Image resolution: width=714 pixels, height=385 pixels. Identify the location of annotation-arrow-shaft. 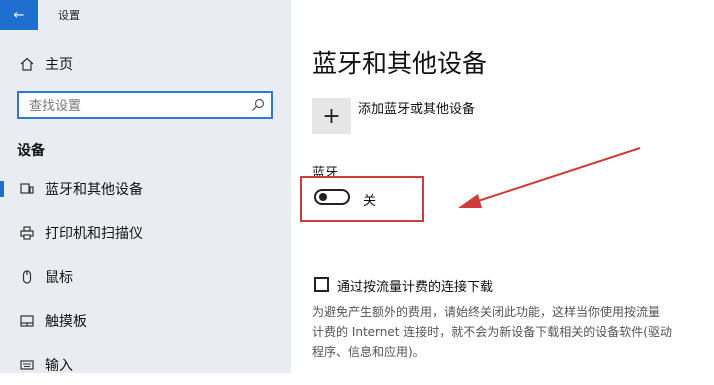
(557, 175).